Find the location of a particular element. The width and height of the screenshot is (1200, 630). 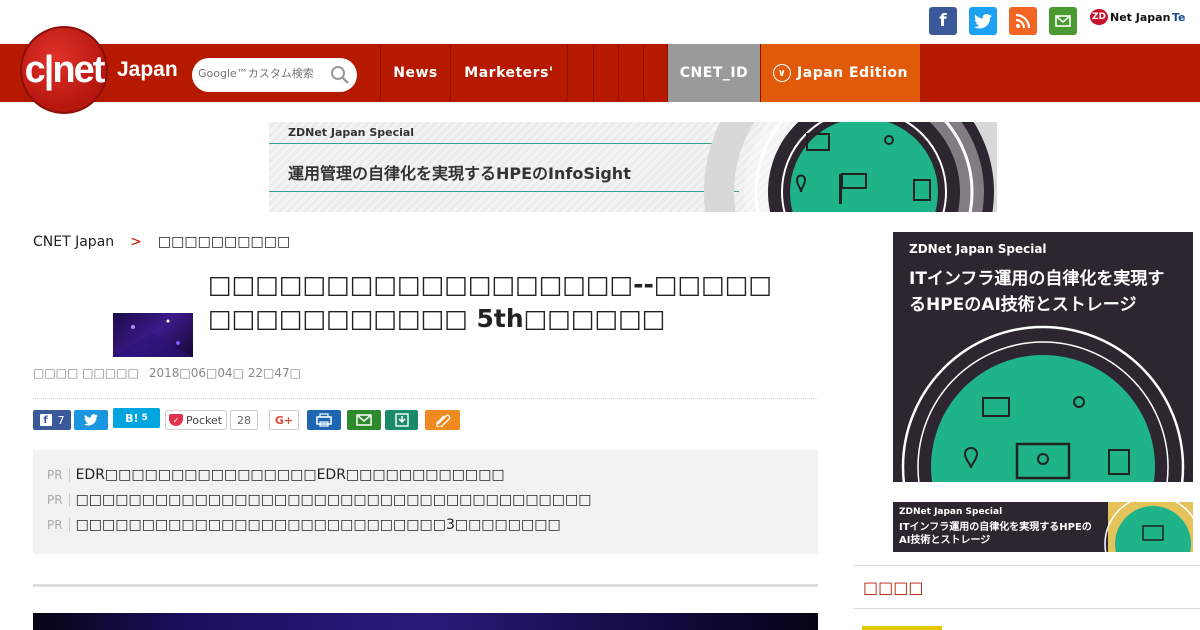

zdnet-badge: ZD is located at coordinates (1099, 17).